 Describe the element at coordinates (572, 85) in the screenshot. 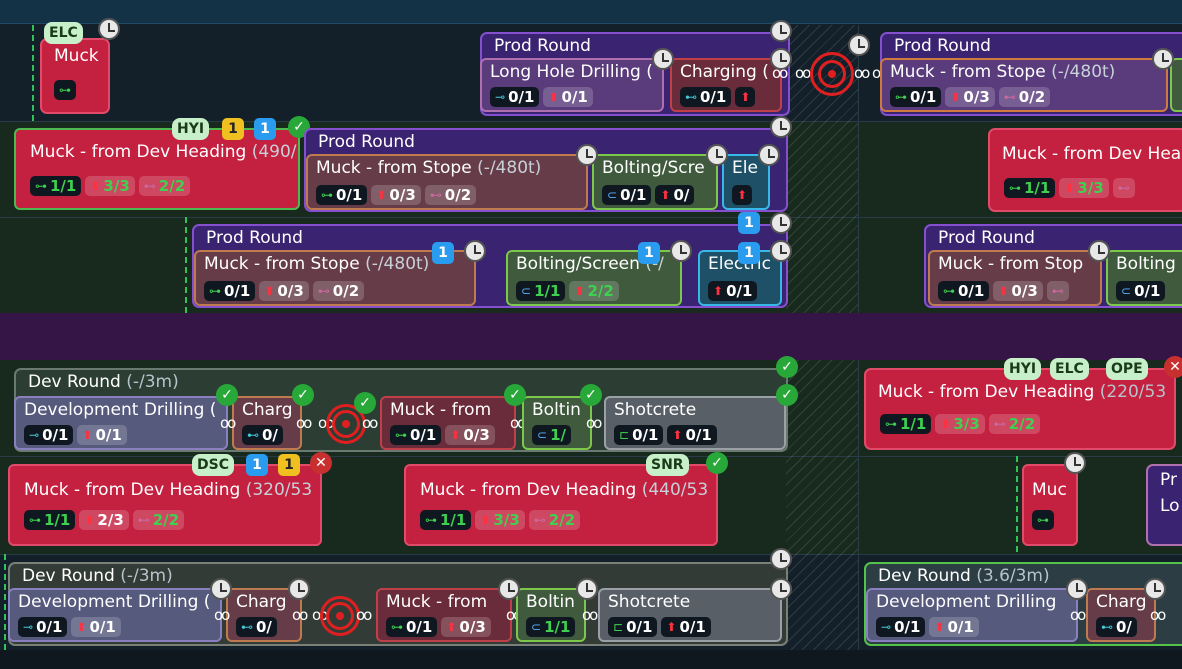

I see `task-long-hole-drilling: Long Hole Drilling ( ⊸ 0/1 ⬆ 0/1` at that location.